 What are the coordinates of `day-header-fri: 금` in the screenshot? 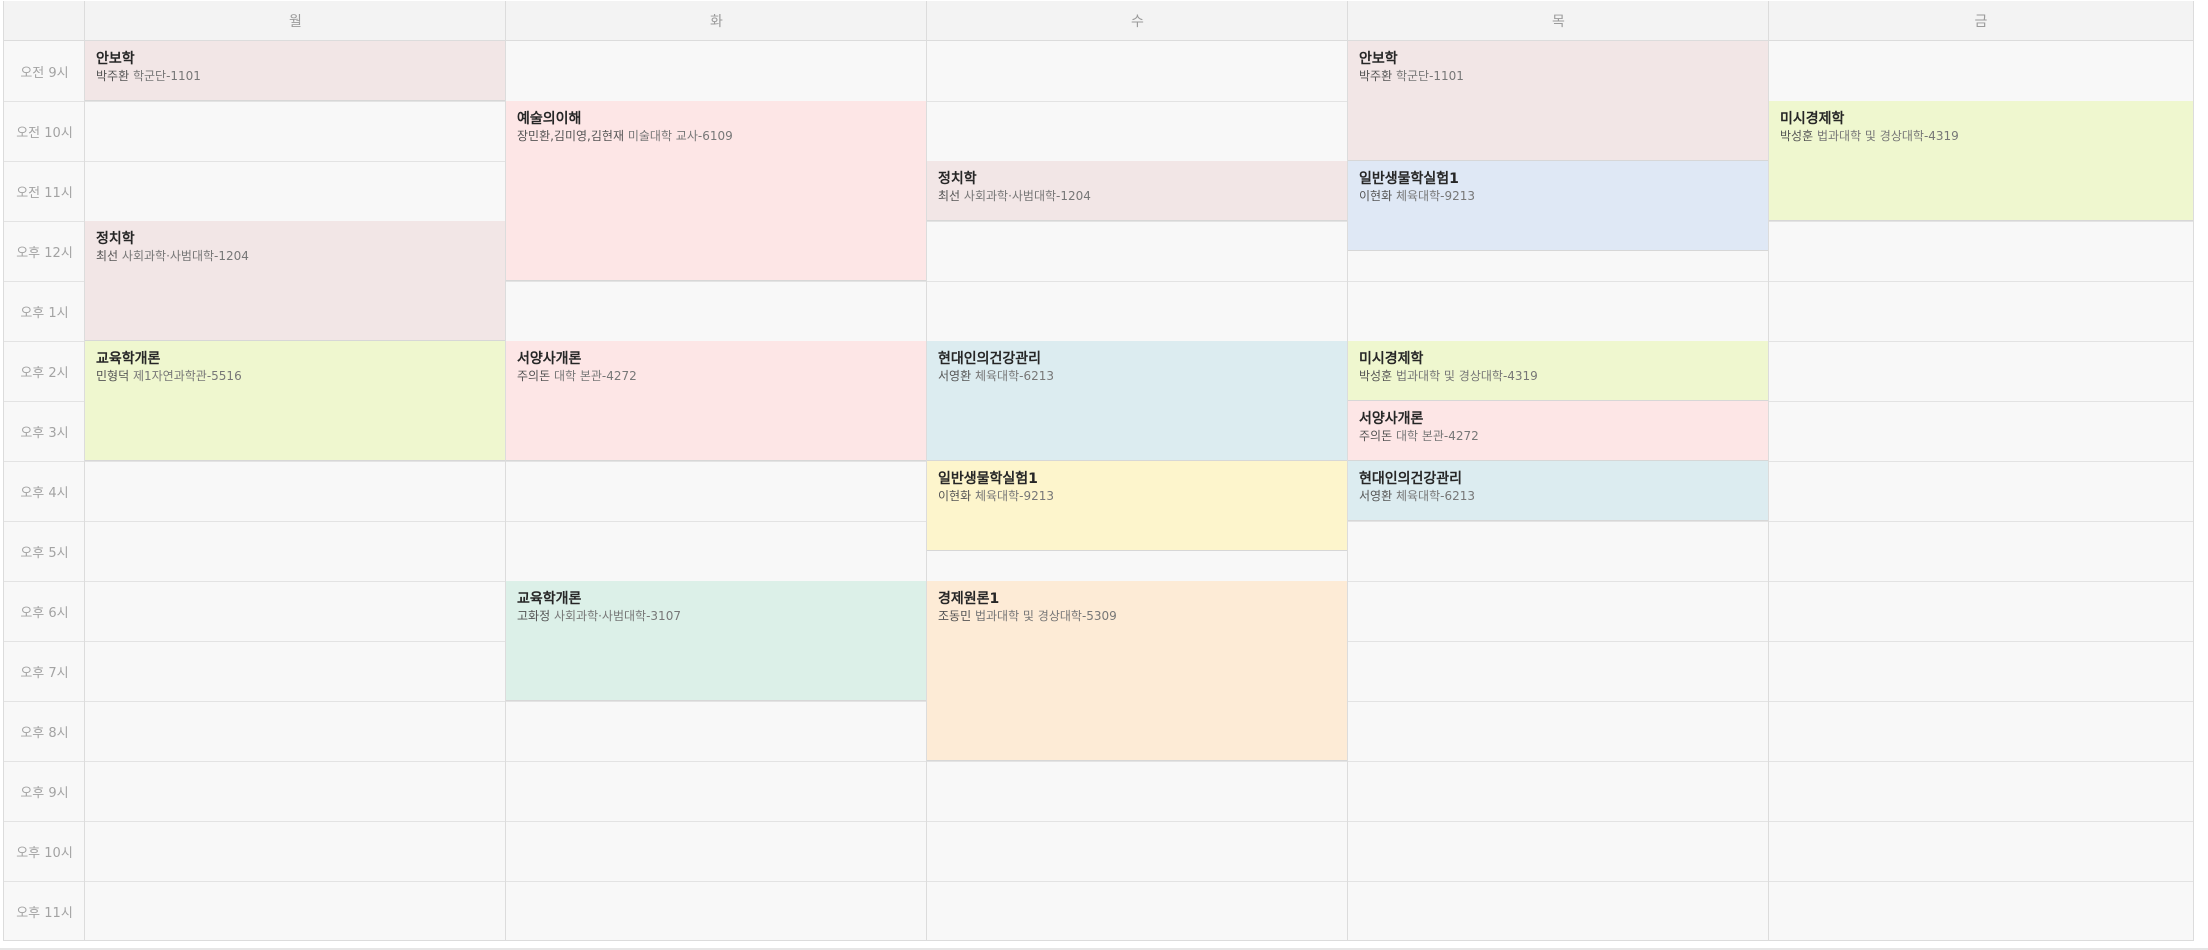 It's located at (1981, 21).